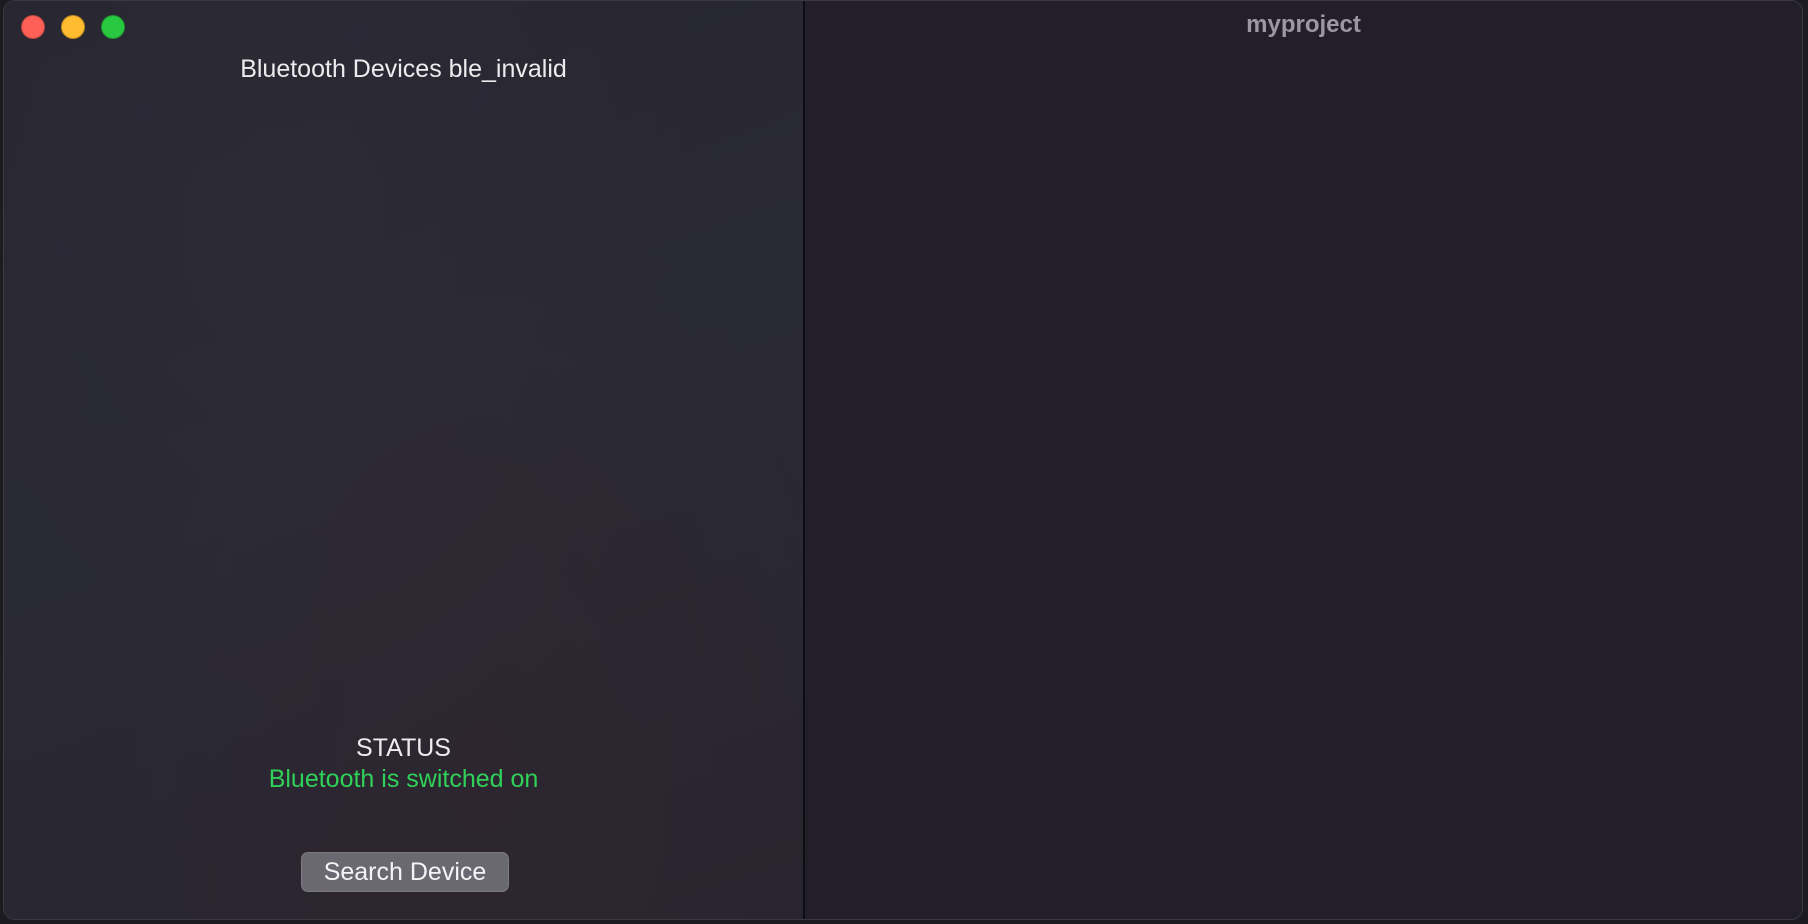 This screenshot has height=924, width=1808. What do you see at coordinates (405, 872) in the screenshot?
I see `search-device-button: Search Device` at bounding box center [405, 872].